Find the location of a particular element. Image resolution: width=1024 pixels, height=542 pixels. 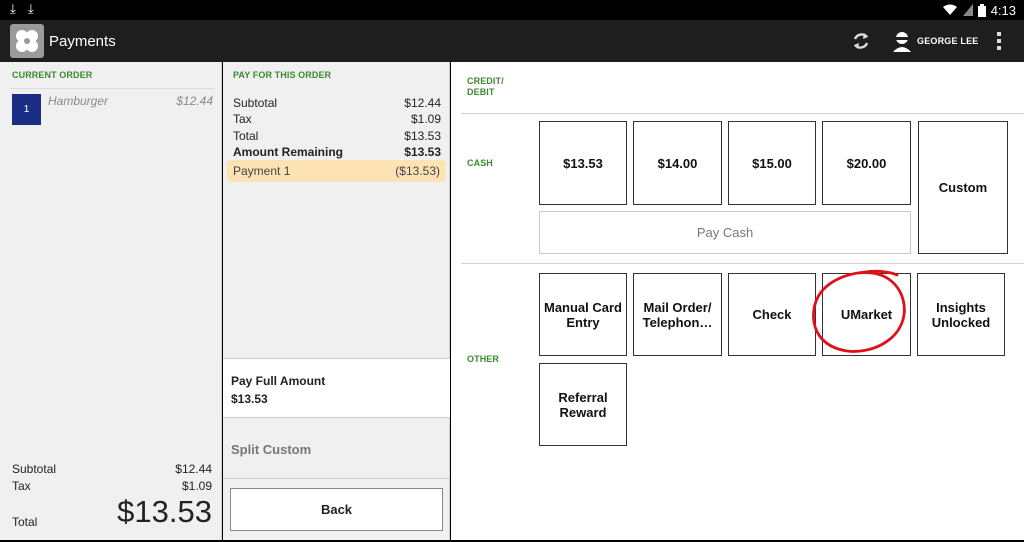

pay-total-label: Total is located at coordinates (246, 136).